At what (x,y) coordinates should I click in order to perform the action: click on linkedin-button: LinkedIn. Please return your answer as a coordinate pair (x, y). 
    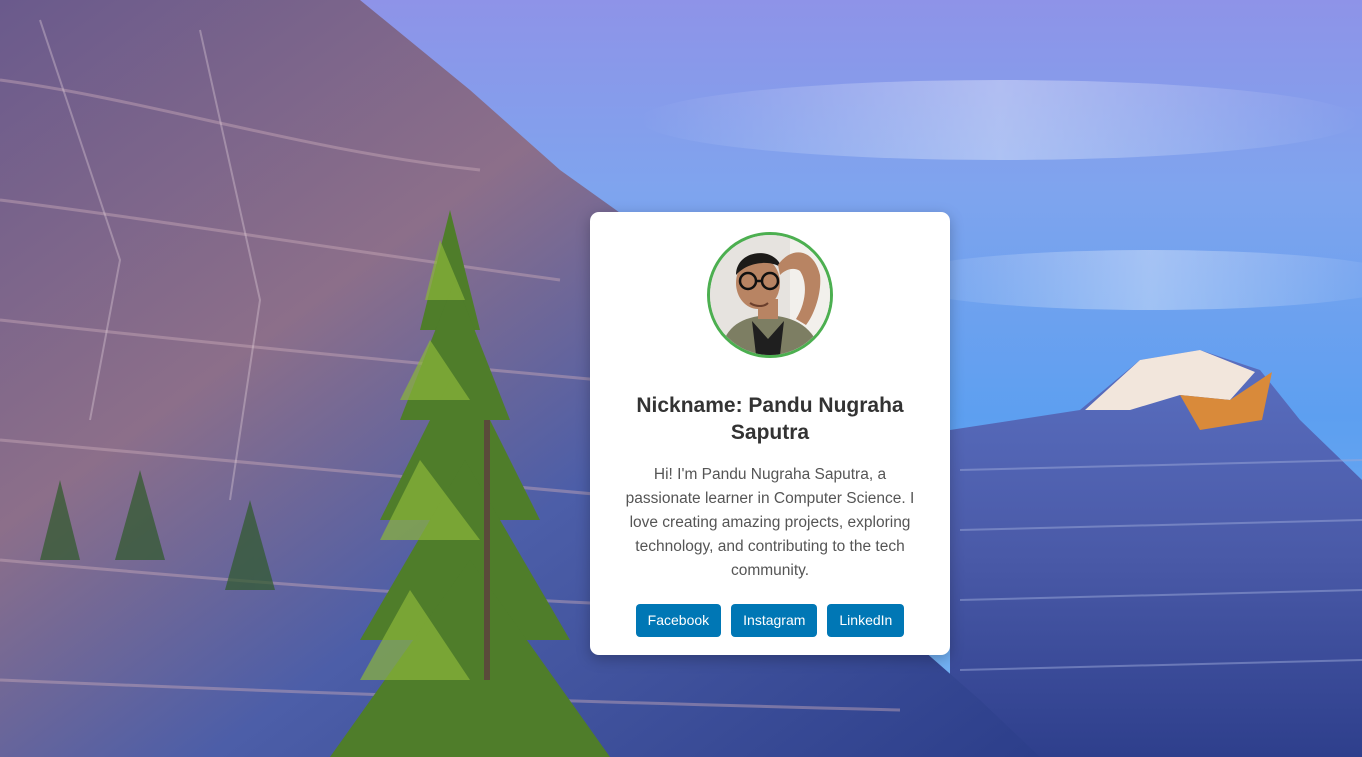
    Looking at the image, I should click on (866, 620).